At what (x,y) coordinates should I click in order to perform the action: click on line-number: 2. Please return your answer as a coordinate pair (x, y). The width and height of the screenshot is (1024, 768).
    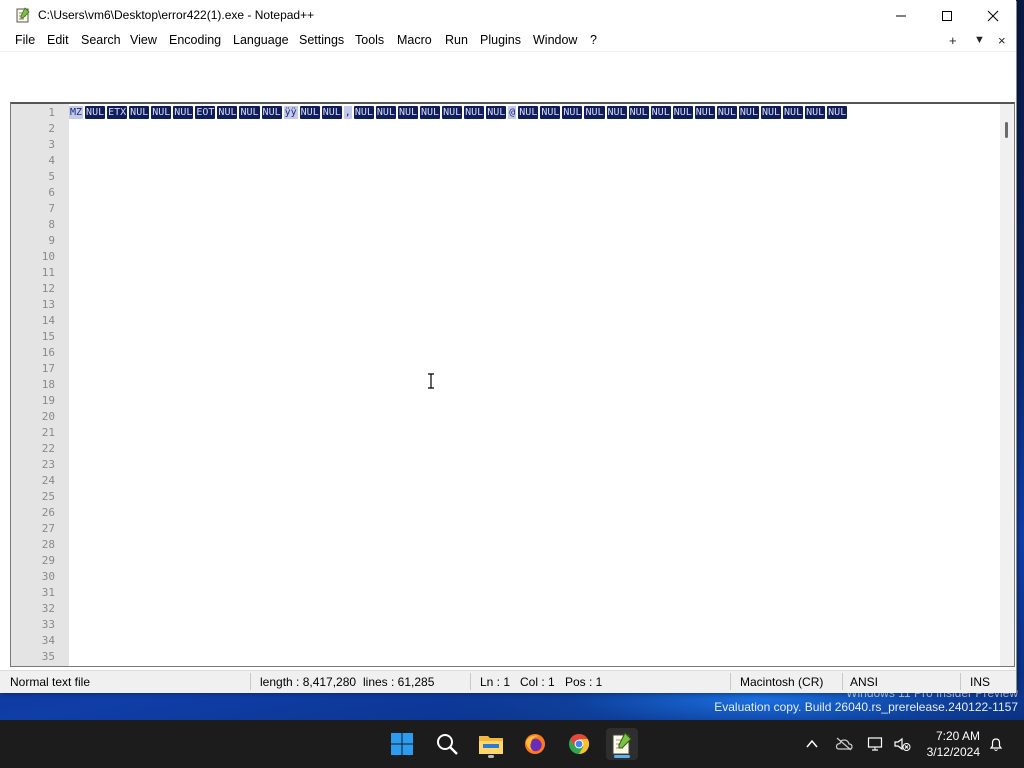
    Looking at the image, I should click on (51, 128).